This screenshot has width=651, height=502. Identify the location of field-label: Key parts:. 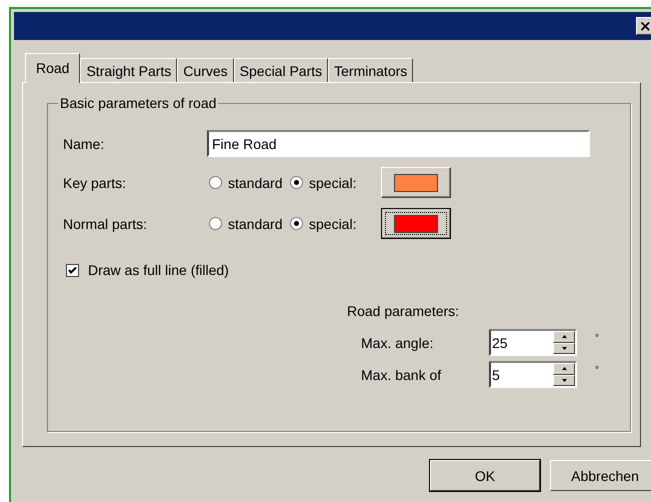
(95, 182).